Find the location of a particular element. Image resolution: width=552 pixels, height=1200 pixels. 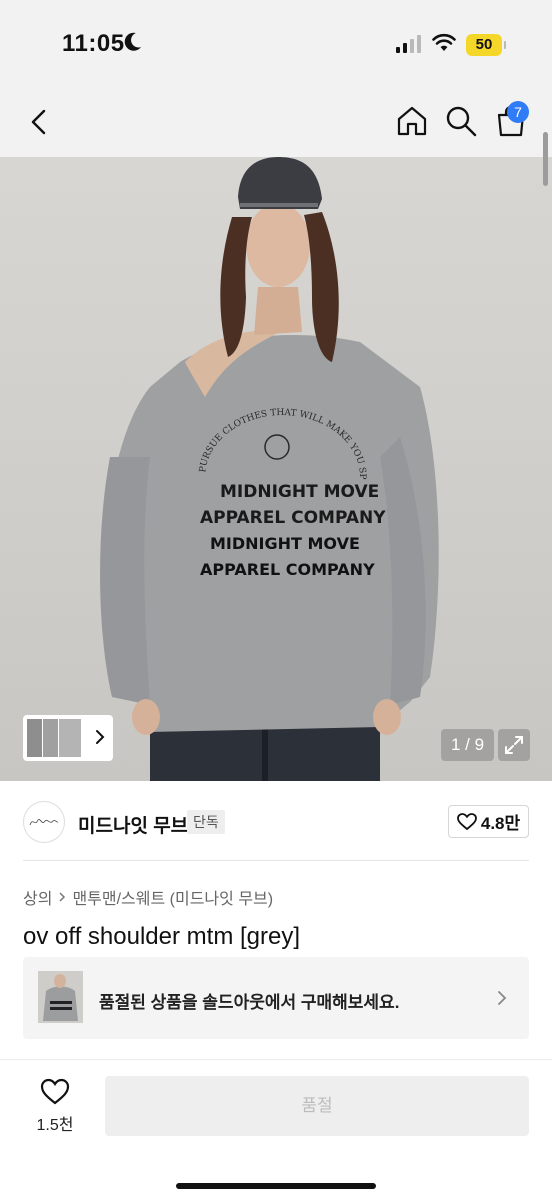

home-icon is located at coordinates (412, 121).